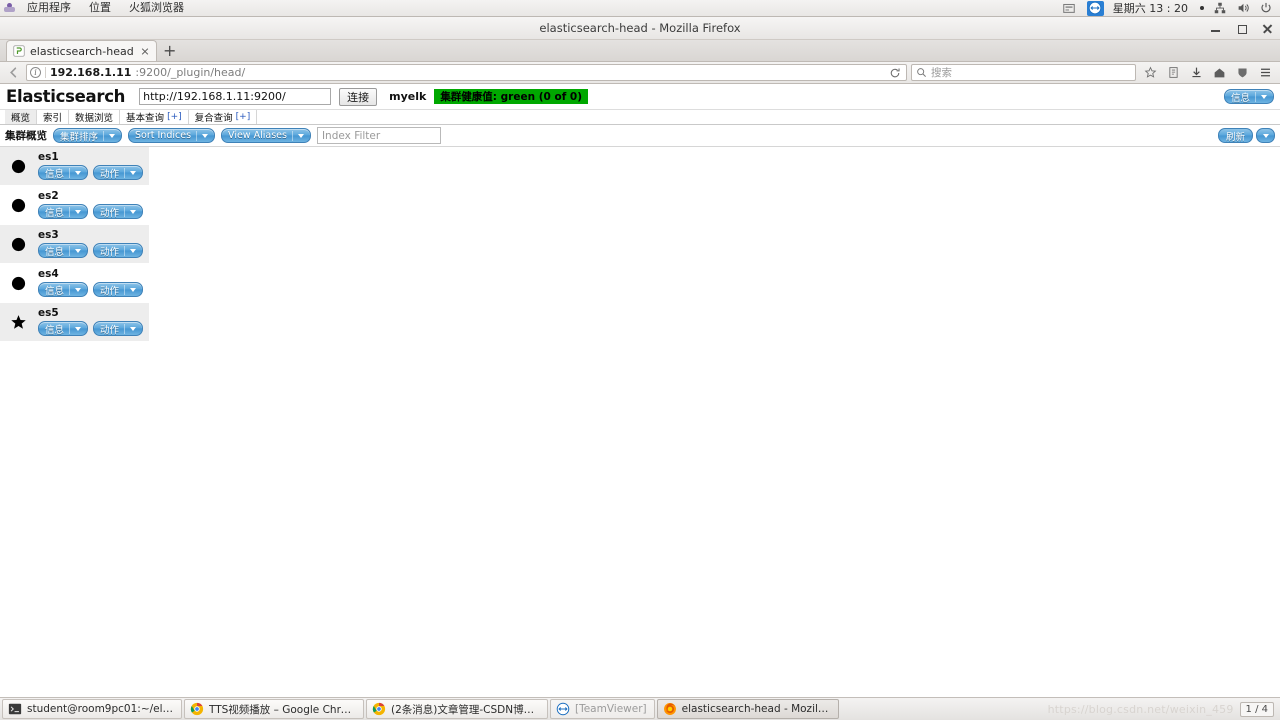 Image resolution: width=1280 pixels, height=720 pixels. What do you see at coordinates (895, 73) in the screenshot?
I see `reload-icon` at bounding box center [895, 73].